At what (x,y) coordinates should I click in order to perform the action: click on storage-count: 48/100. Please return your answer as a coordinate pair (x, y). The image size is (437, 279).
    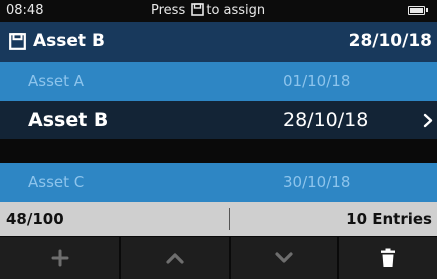
    Looking at the image, I should click on (35, 219).